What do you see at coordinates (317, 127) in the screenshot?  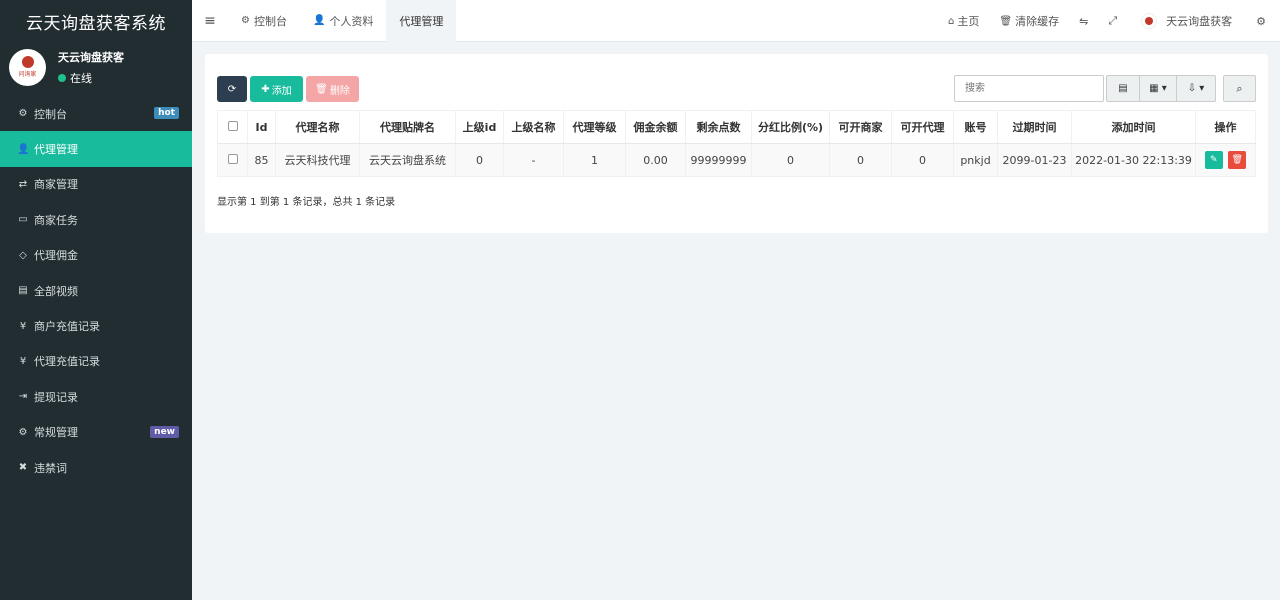 I see `col-agent-name: 代理名称` at bounding box center [317, 127].